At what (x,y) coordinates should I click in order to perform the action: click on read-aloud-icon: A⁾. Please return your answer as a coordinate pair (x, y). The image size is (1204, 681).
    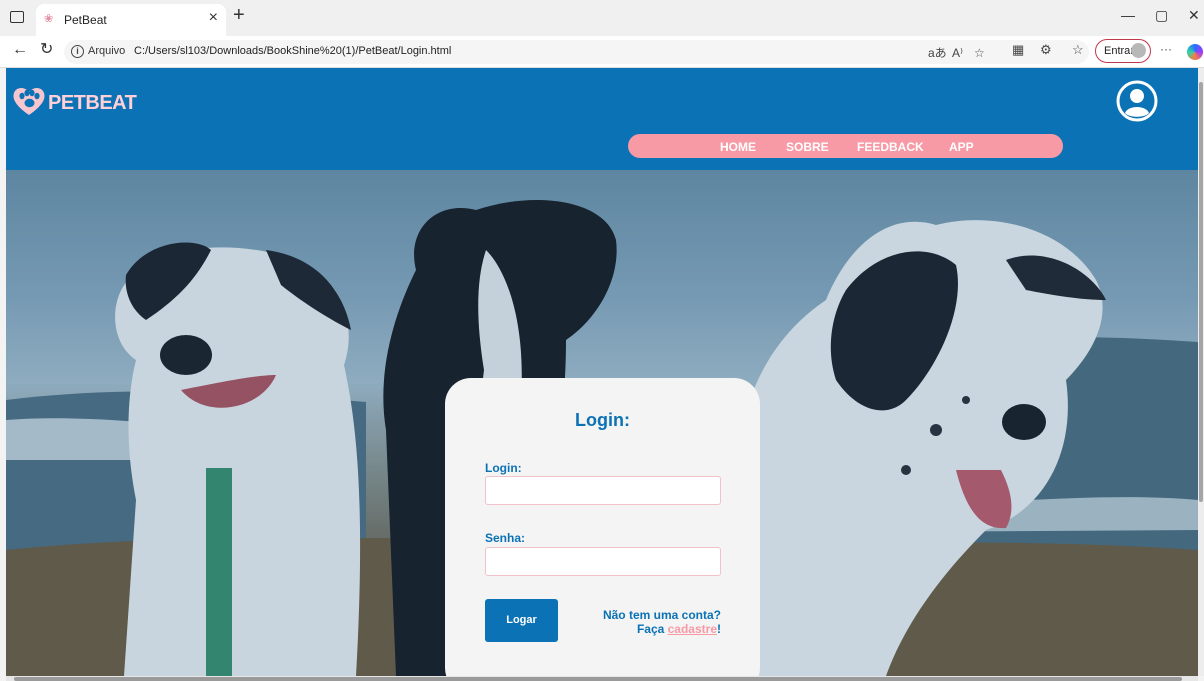
    Looking at the image, I should click on (957, 53).